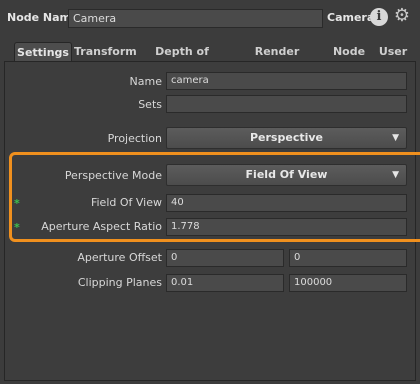  What do you see at coordinates (286, 227) in the screenshot?
I see `aperture-aspect-ratio-input: 1.778` at bounding box center [286, 227].